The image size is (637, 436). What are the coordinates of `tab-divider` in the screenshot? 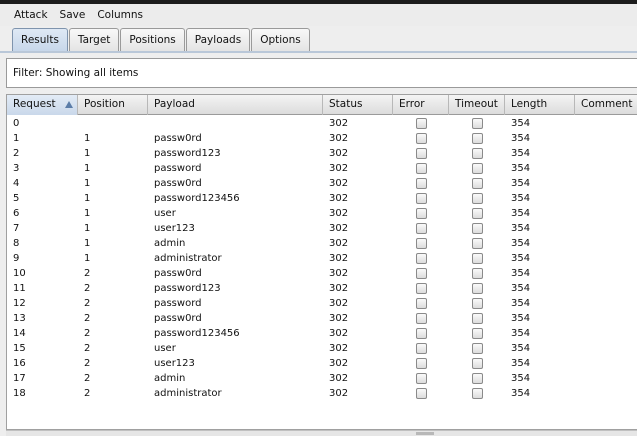 It's located at (318, 52).